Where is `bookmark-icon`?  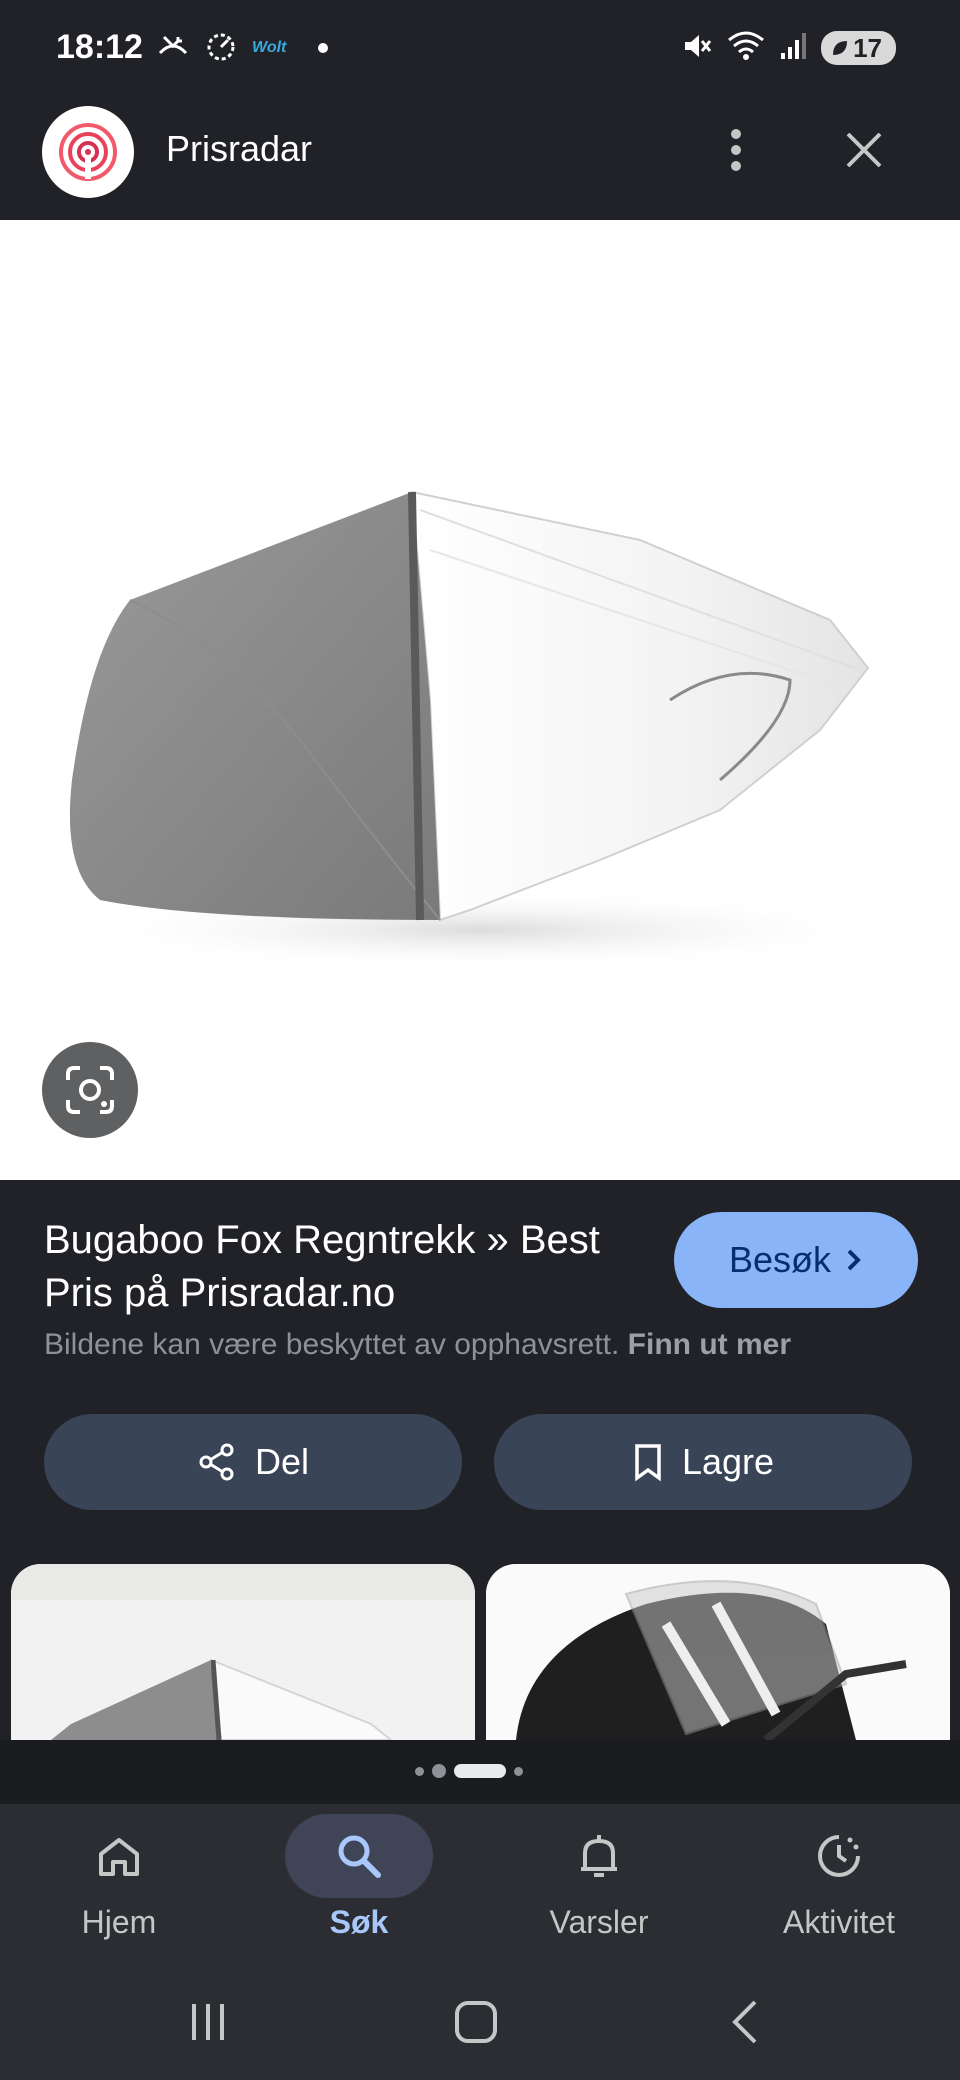 bookmark-icon is located at coordinates (648, 1463).